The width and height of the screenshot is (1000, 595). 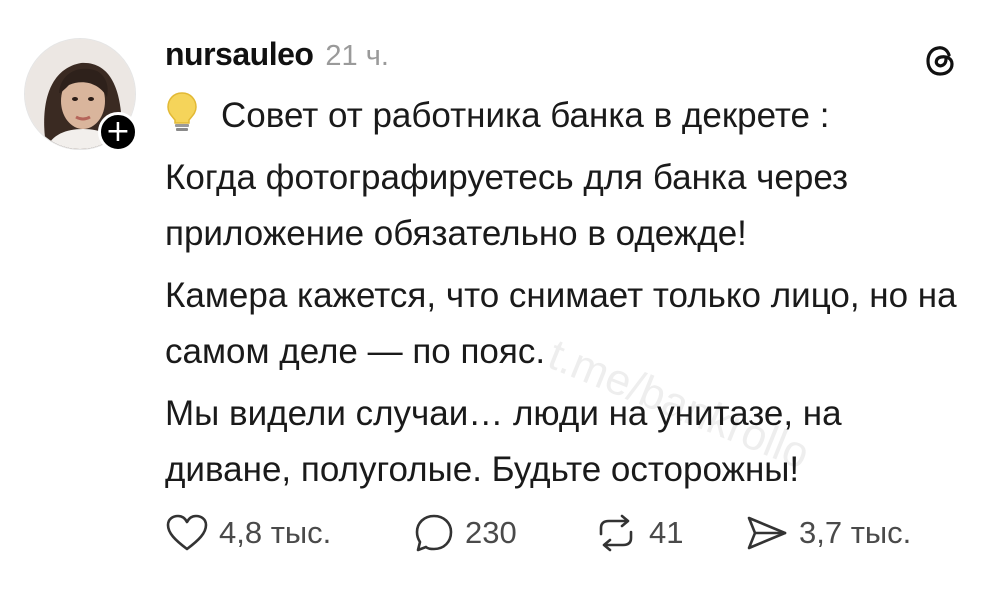 I want to click on share-count: 3,7 тыс., so click(x=855, y=532).